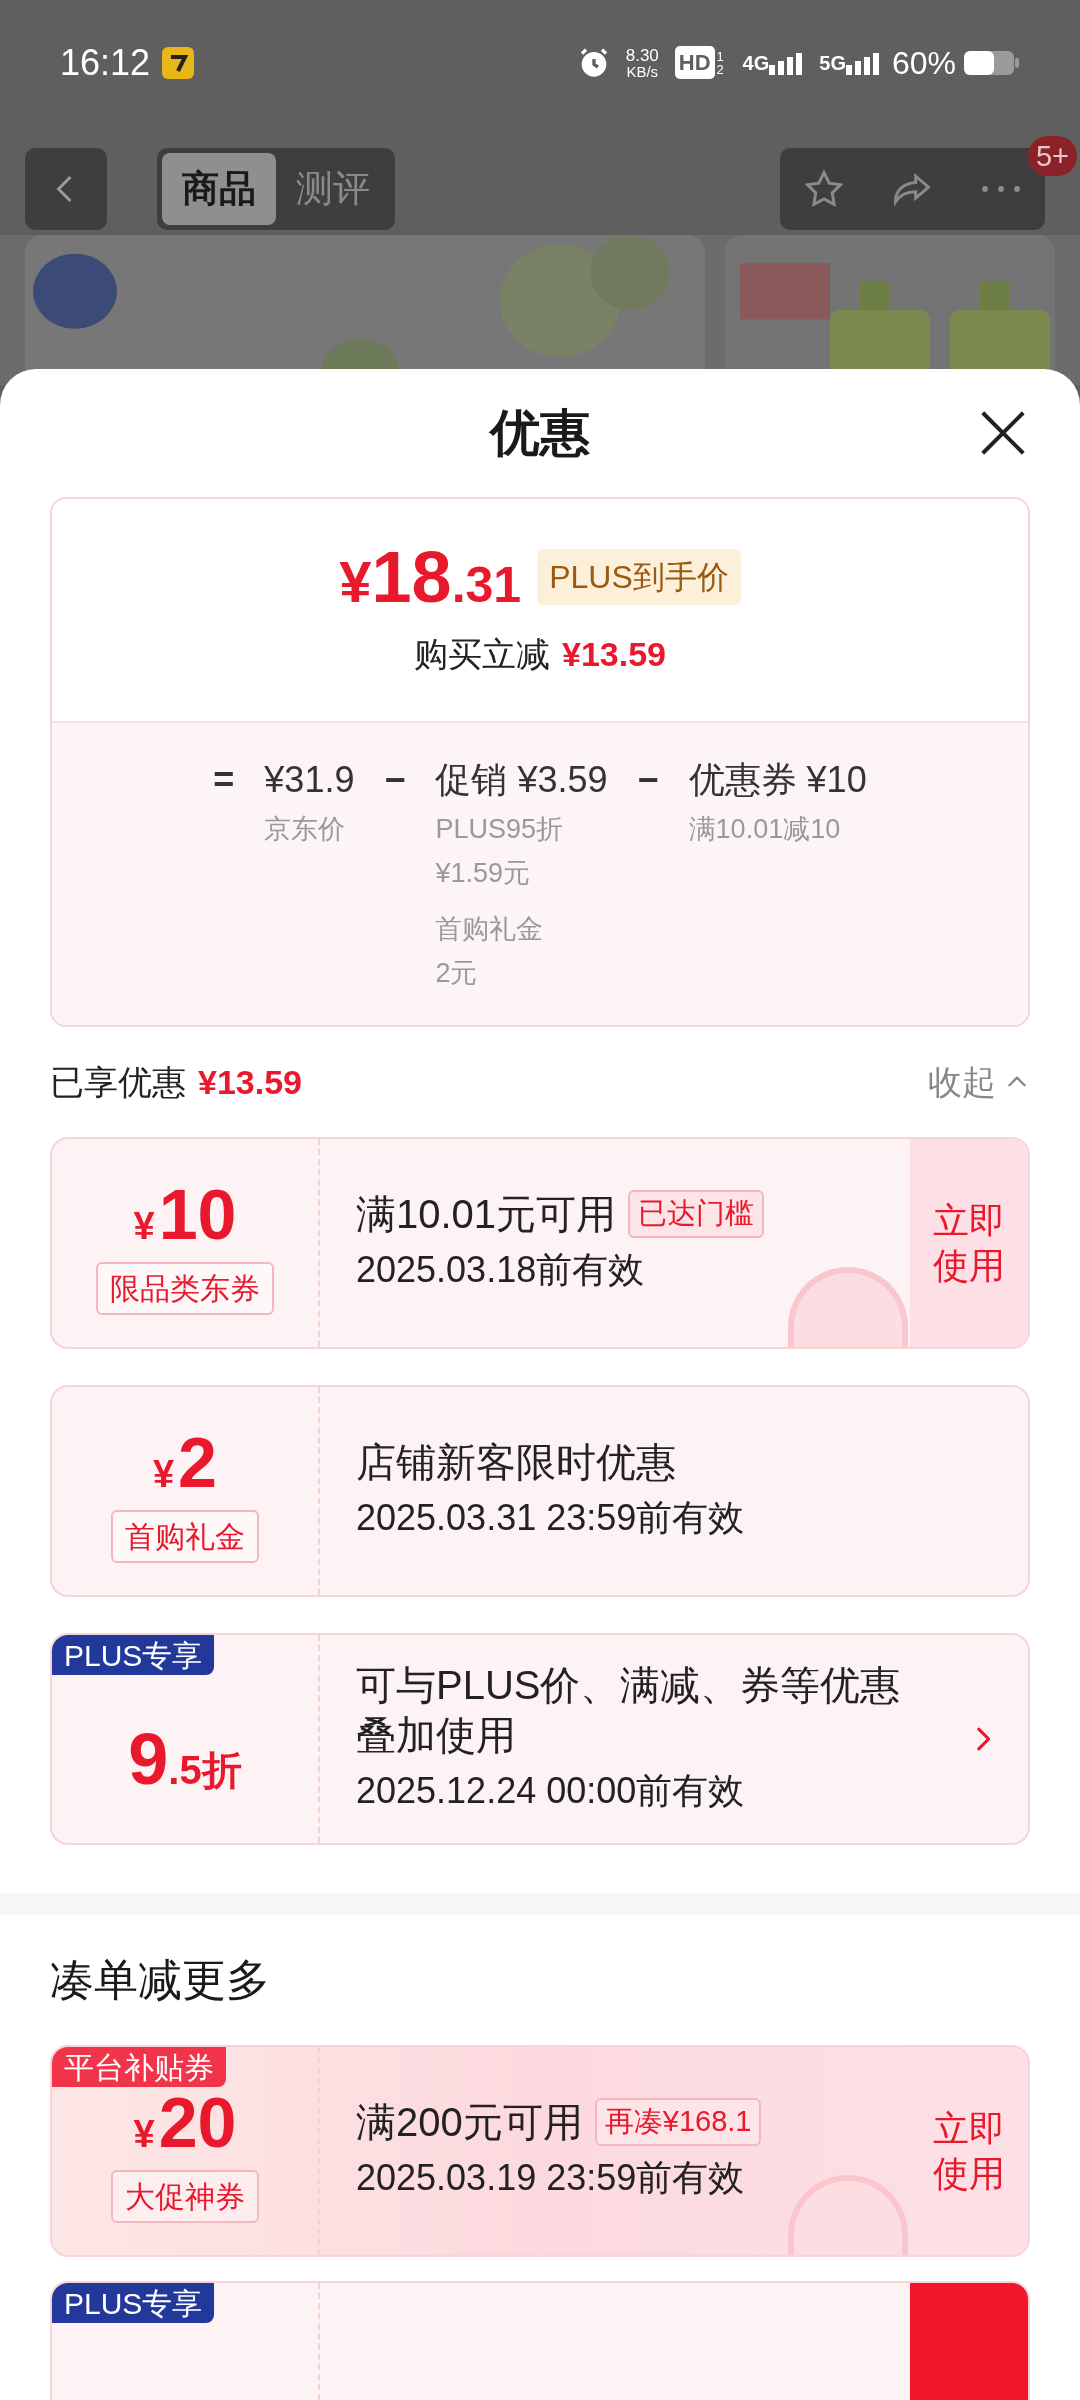 The image size is (1080, 2400). I want to click on collapse-toggle: 收起, so click(979, 1082).